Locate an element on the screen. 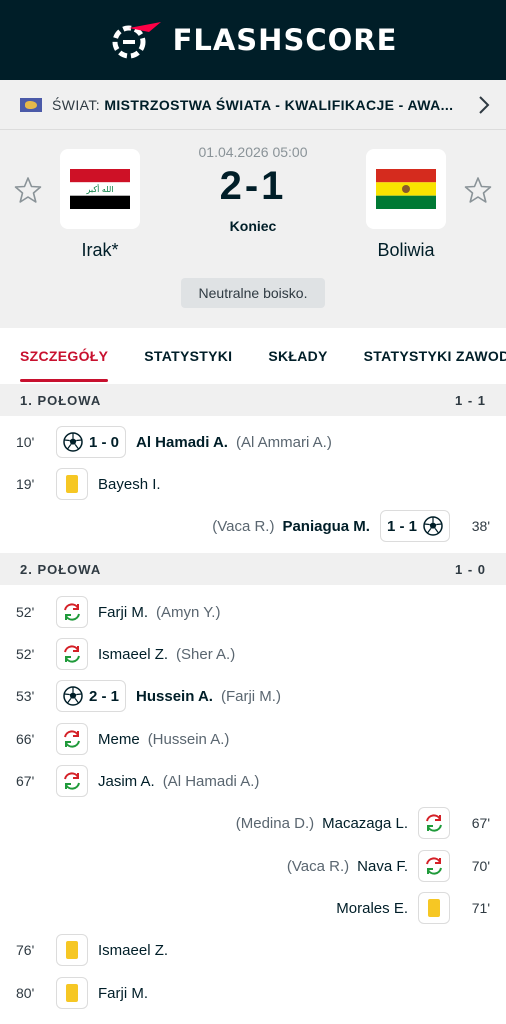  half-label: 2. POŁOWA is located at coordinates (61, 569).